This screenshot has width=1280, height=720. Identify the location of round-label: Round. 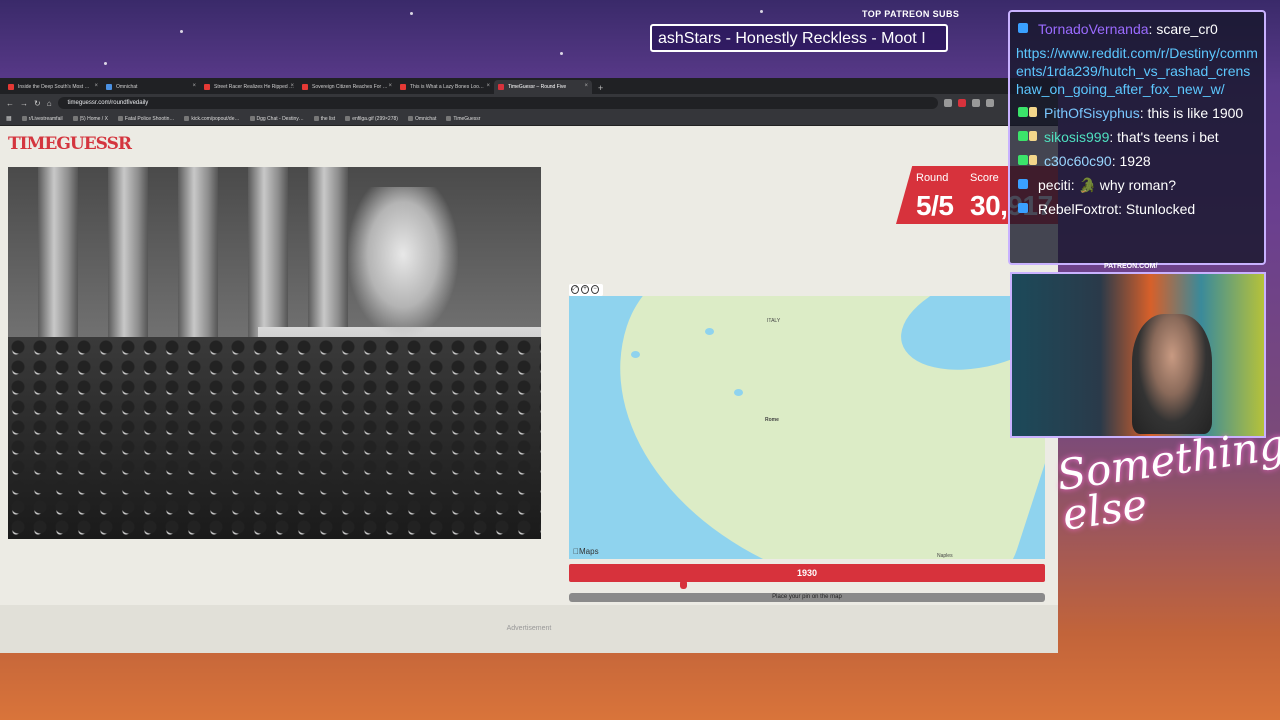
(932, 178).